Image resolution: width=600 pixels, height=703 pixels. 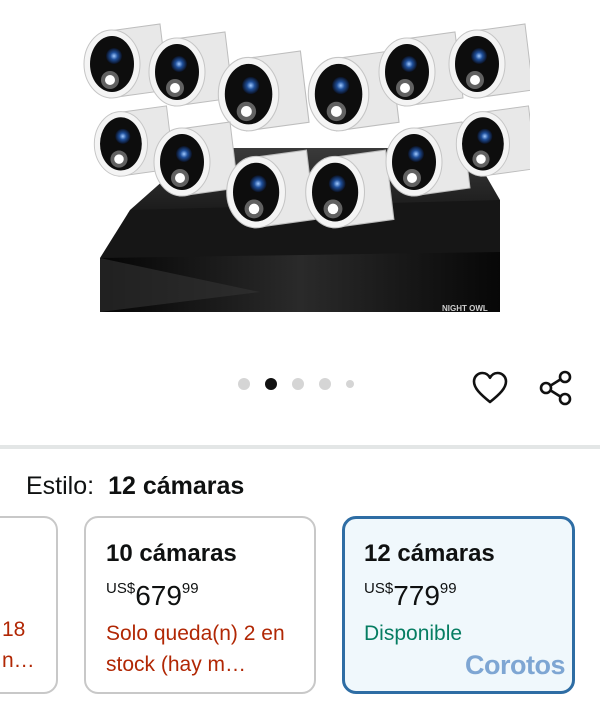 What do you see at coordinates (515, 665) in the screenshot?
I see `watermark-logo: Corotos` at bounding box center [515, 665].